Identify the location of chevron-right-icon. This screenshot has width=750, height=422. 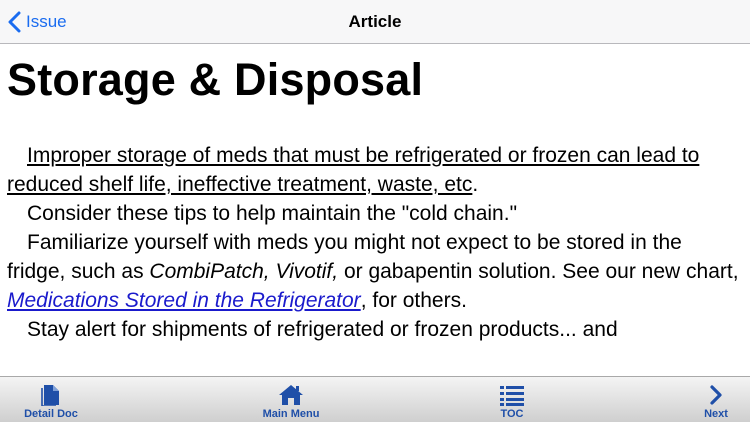
(716, 391).